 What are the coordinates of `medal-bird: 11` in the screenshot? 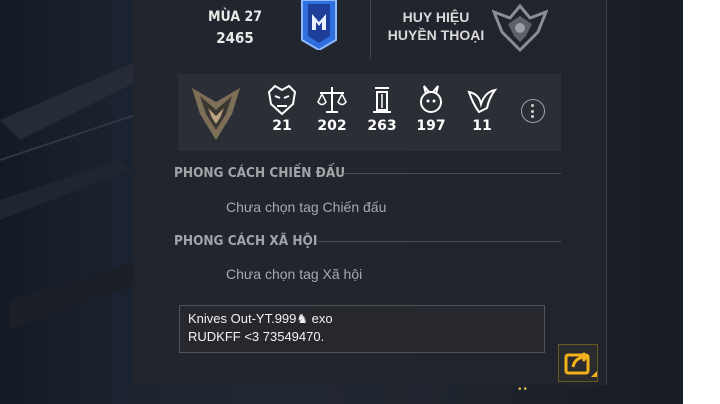 It's located at (482, 109).